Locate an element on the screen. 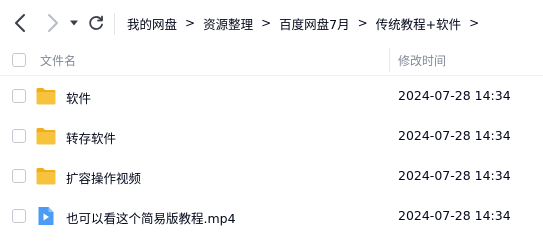 The height and width of the screenshot is (246, 543). refresh-icon is located at coordinates (96, 22).